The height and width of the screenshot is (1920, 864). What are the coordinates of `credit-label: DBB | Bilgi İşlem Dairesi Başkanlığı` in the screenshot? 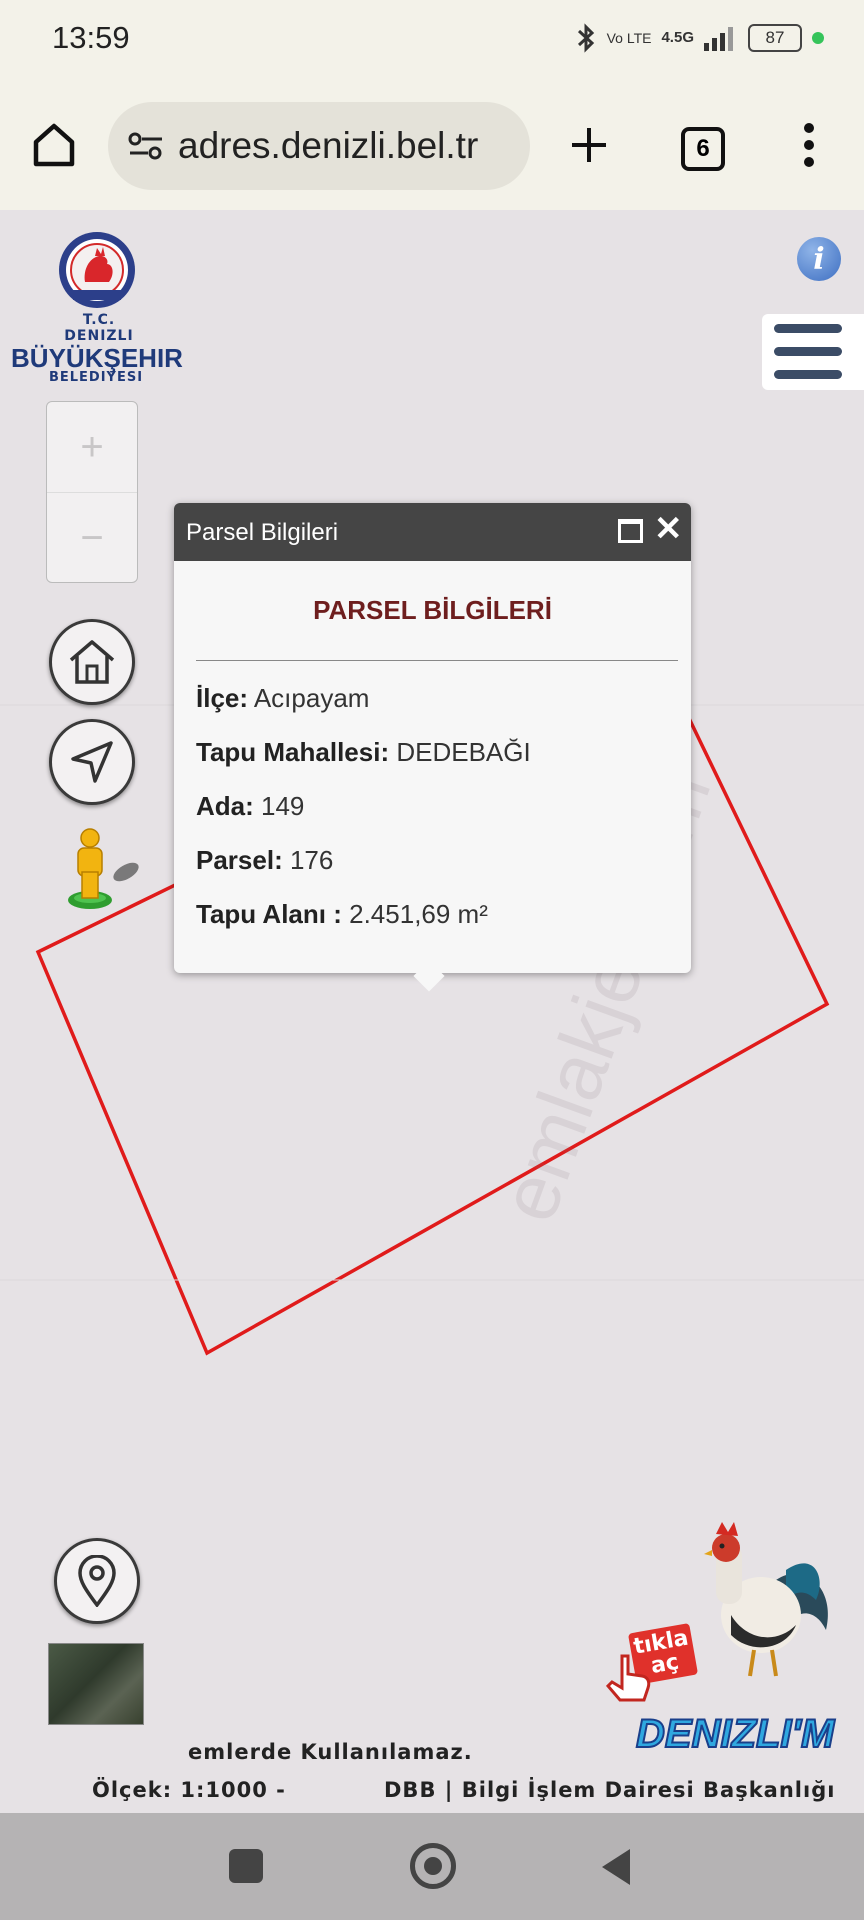 It's located at (610, 1790).